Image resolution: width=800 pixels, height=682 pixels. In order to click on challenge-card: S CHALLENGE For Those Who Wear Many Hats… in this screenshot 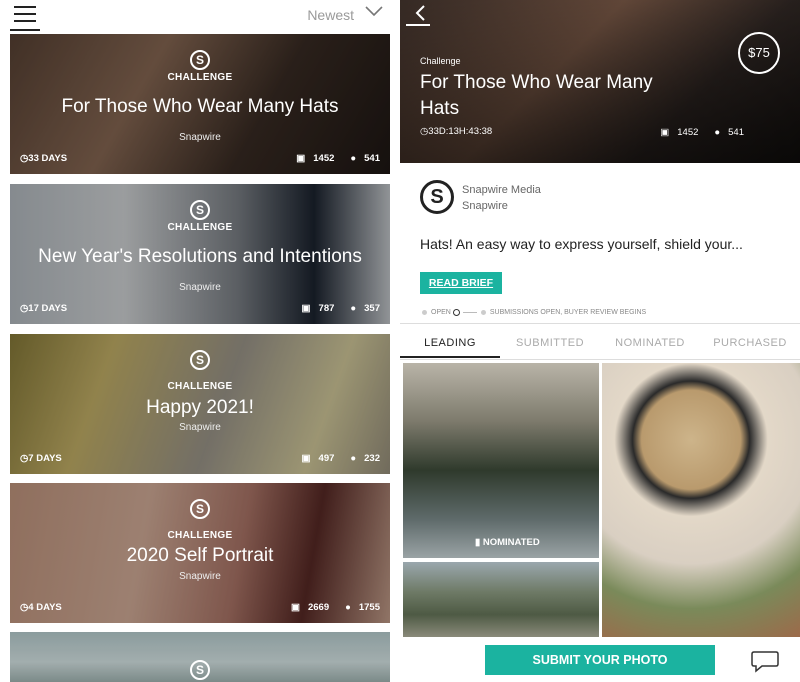, I will do `click(200, 104)`.